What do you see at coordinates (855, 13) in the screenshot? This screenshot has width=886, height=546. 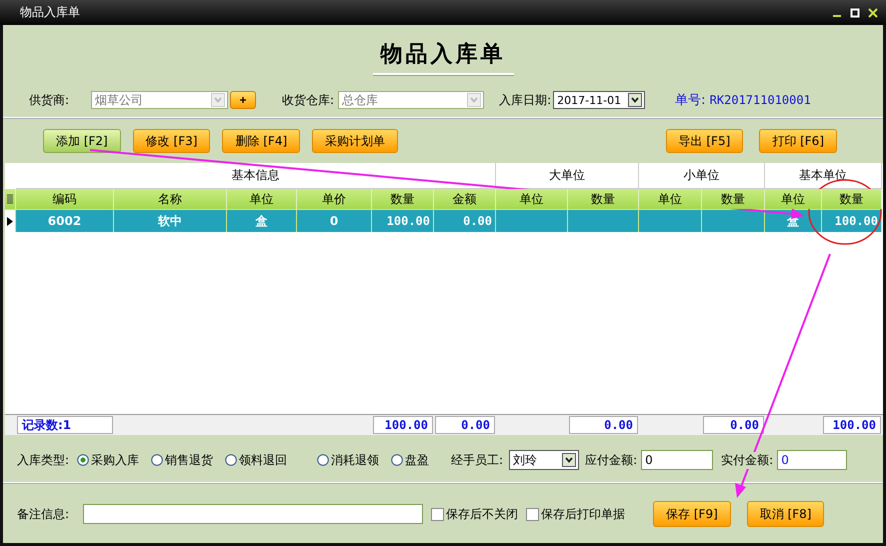 I see `maximize-icon` at bounding box center [855, 13].